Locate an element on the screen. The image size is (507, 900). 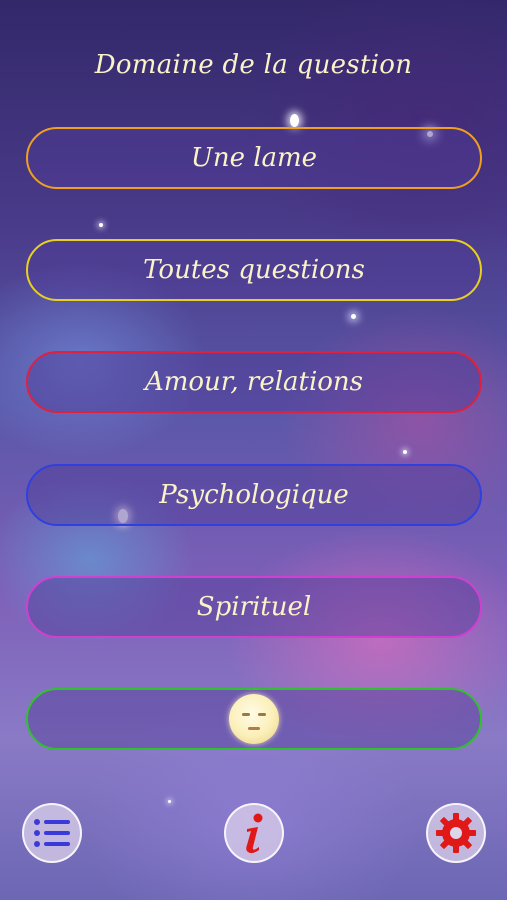
info-icon is located at coordinates (254, 833).